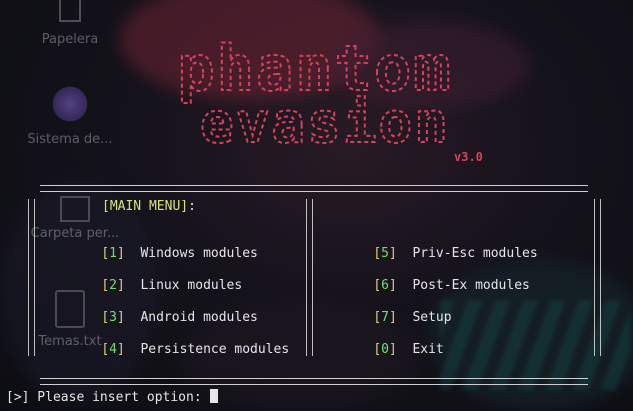  I want to click on version-label: v3.0, so click(468, 157).